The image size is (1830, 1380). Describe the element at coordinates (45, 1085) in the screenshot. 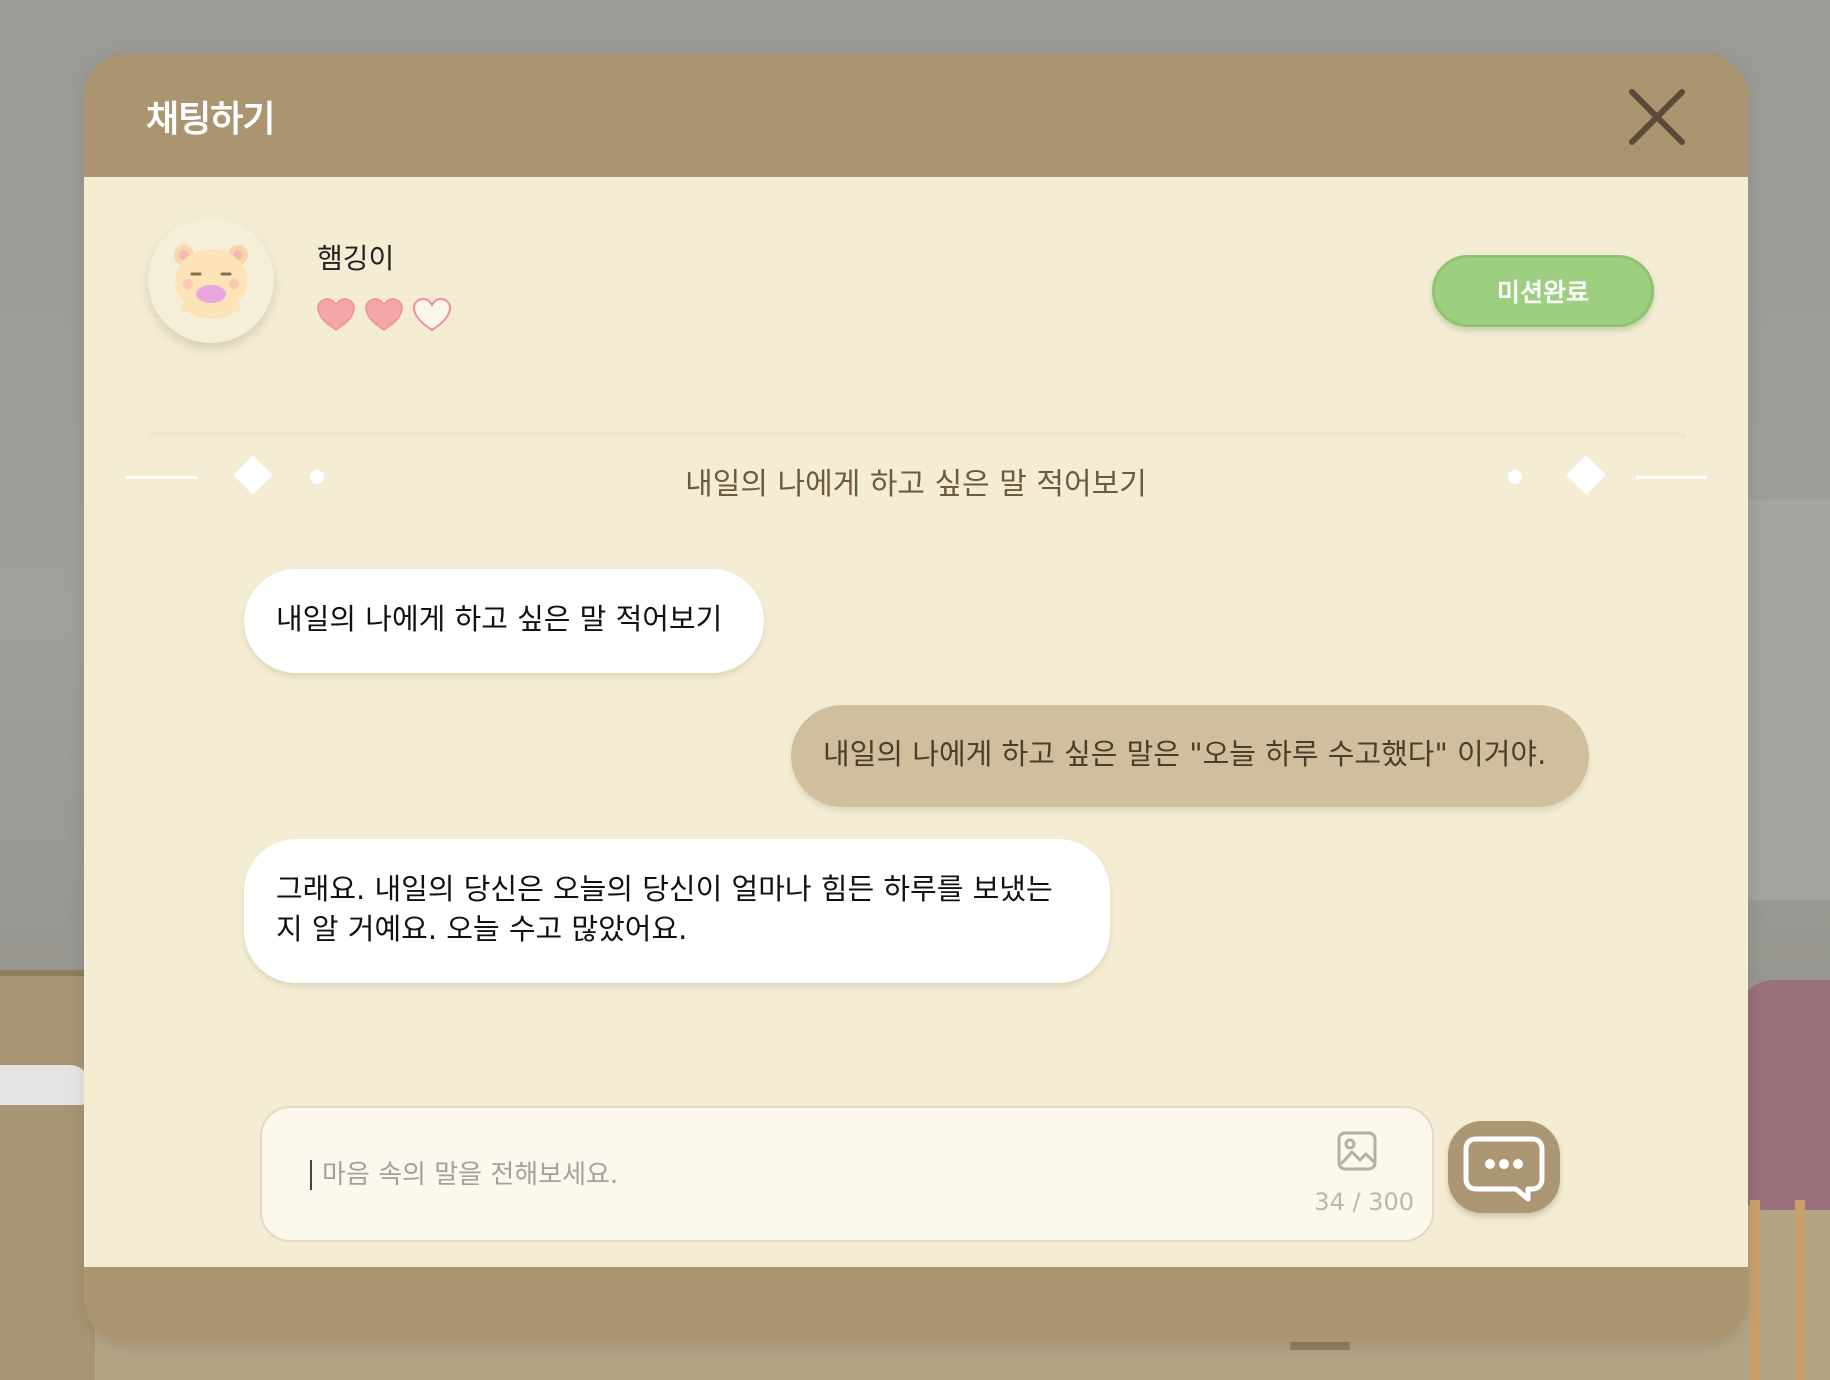

I see `background-bed-sheet` at that location.